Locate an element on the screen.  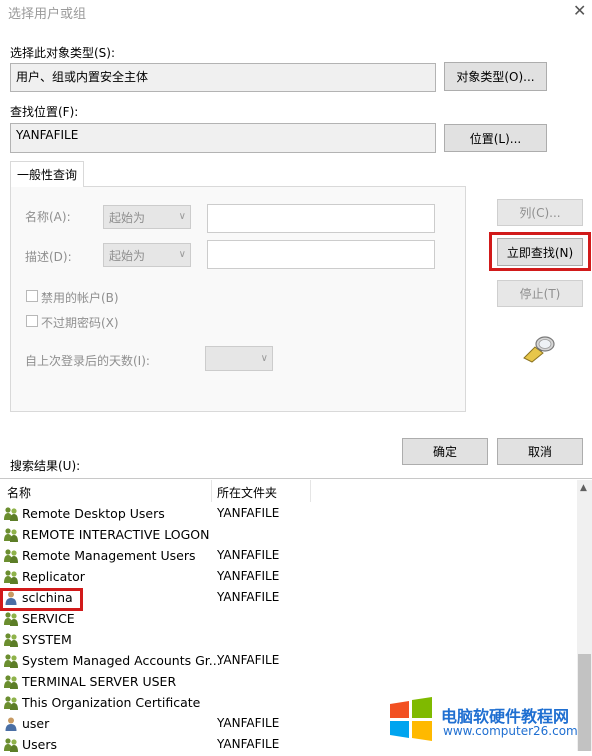
description-mode-select: 起始为 ∨ is located at coordinates (147, 255).